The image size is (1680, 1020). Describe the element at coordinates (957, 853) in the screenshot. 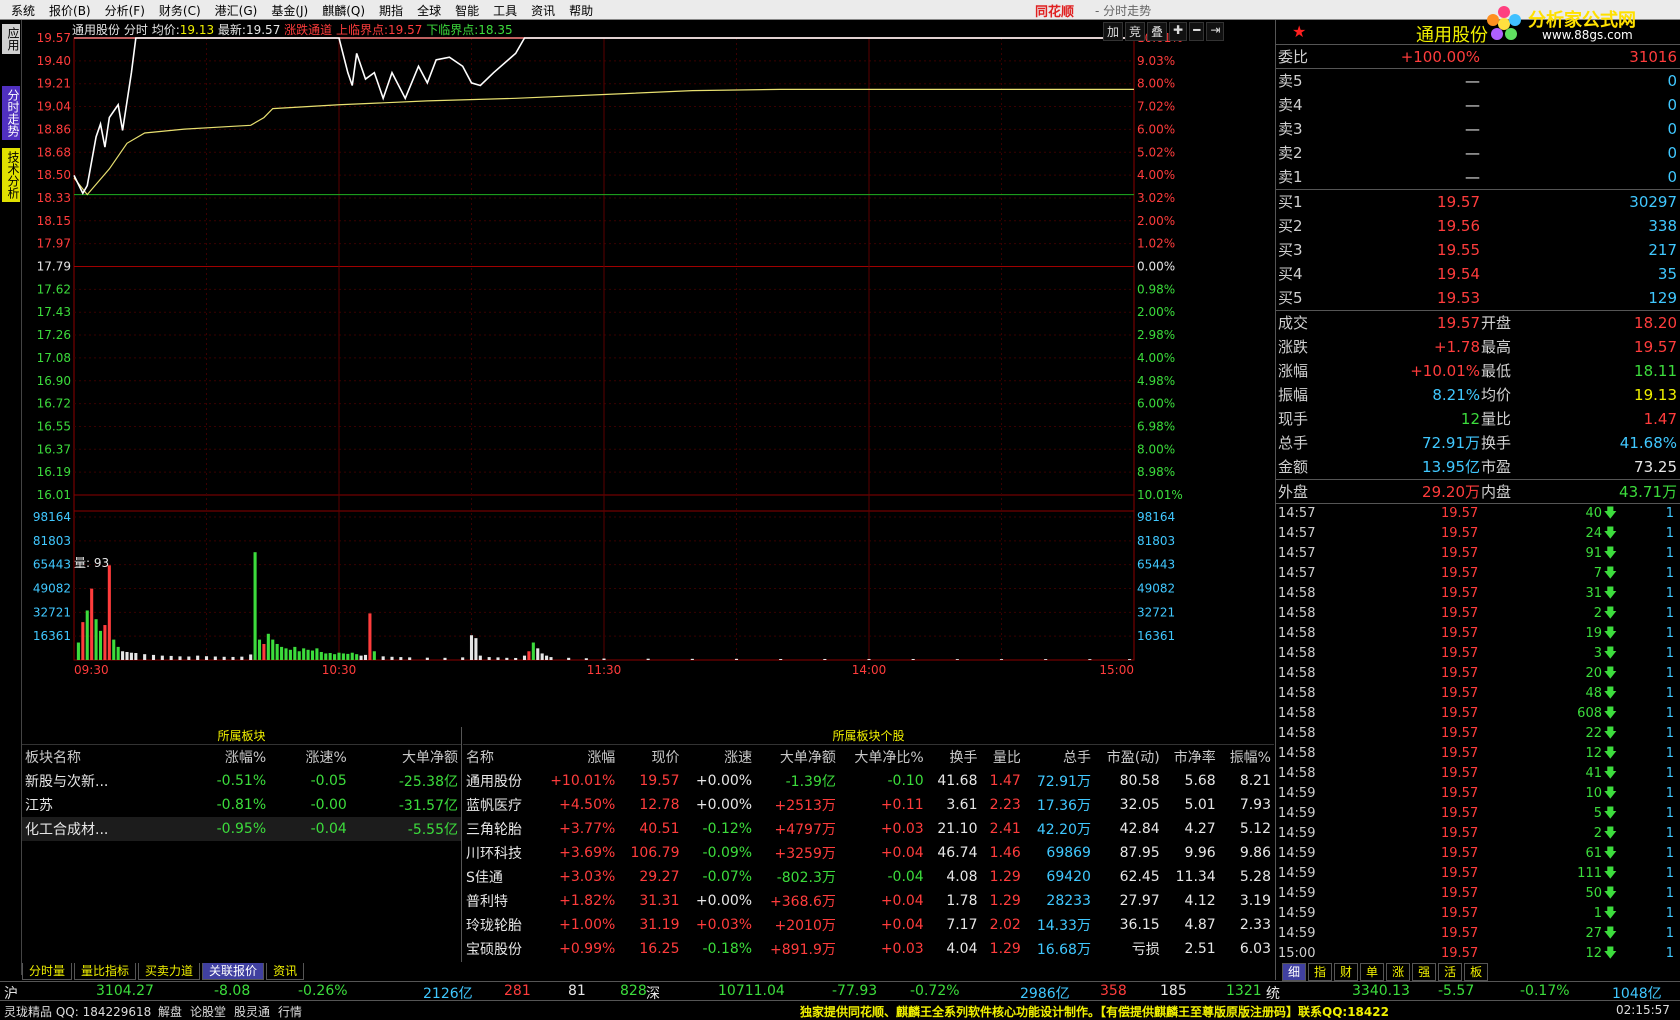

I see `stock-cell: 46.74` at that location.